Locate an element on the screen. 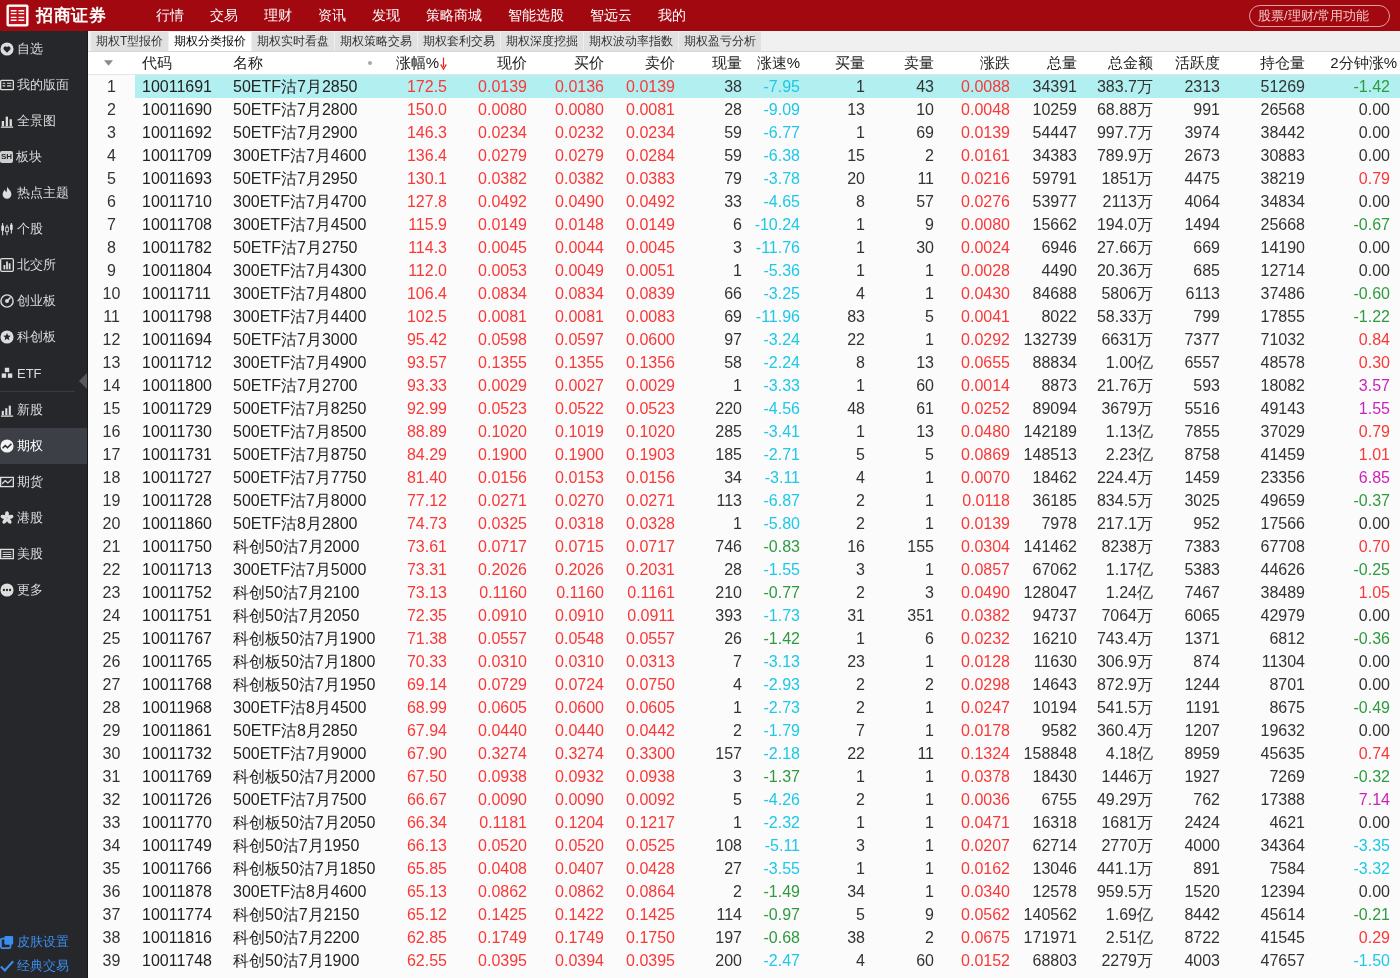 The height and width of the screenshot is (978, 1400). table-row: 10011782 50ETF沽7月2750 114.3 0.0045 0.0044 0.0045 3 -11.76 1 30 0.0024 6946 27.66万 669 14190 0.00 is located at coordinates (767, 247).